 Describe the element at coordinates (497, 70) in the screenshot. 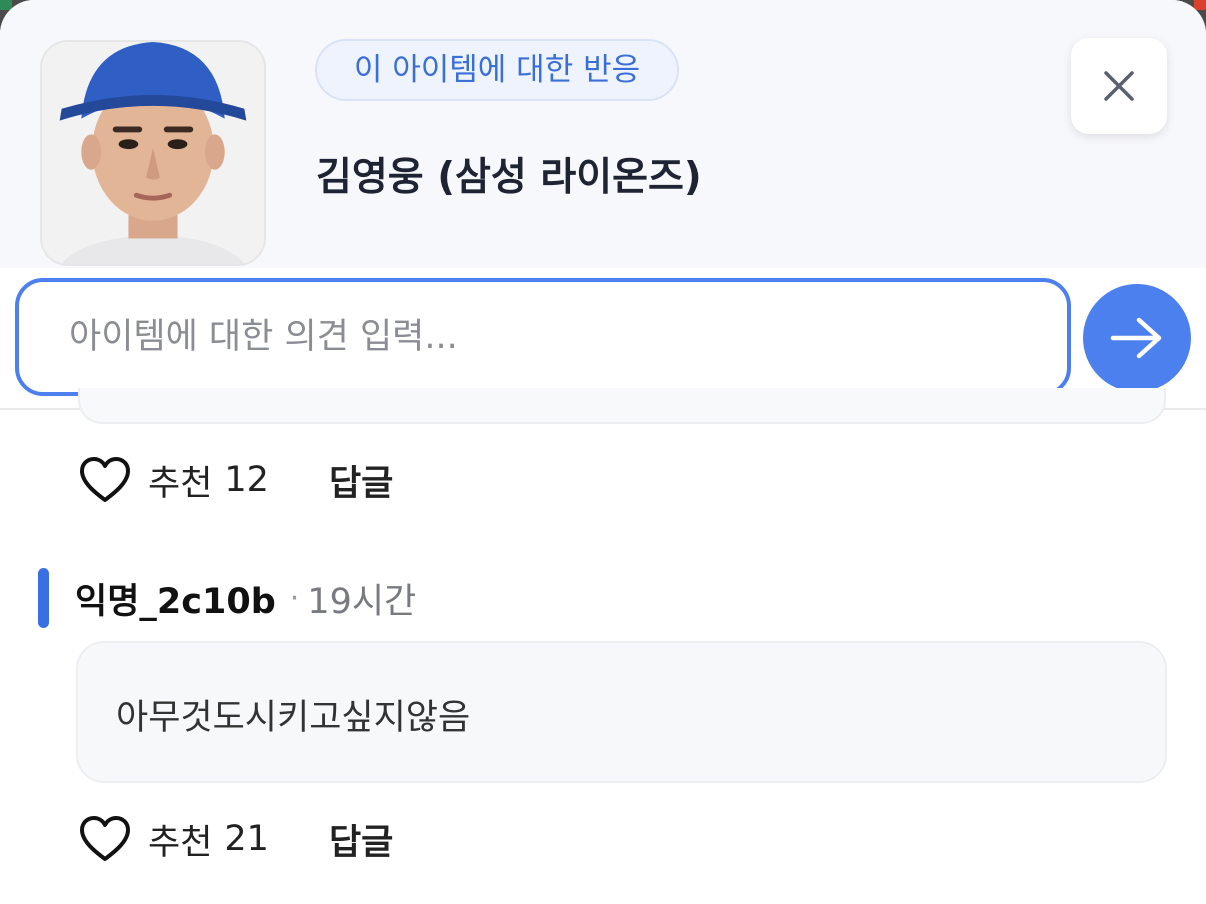

I see `reaction-badge: 이 아이템에 대한 반응` at that location.